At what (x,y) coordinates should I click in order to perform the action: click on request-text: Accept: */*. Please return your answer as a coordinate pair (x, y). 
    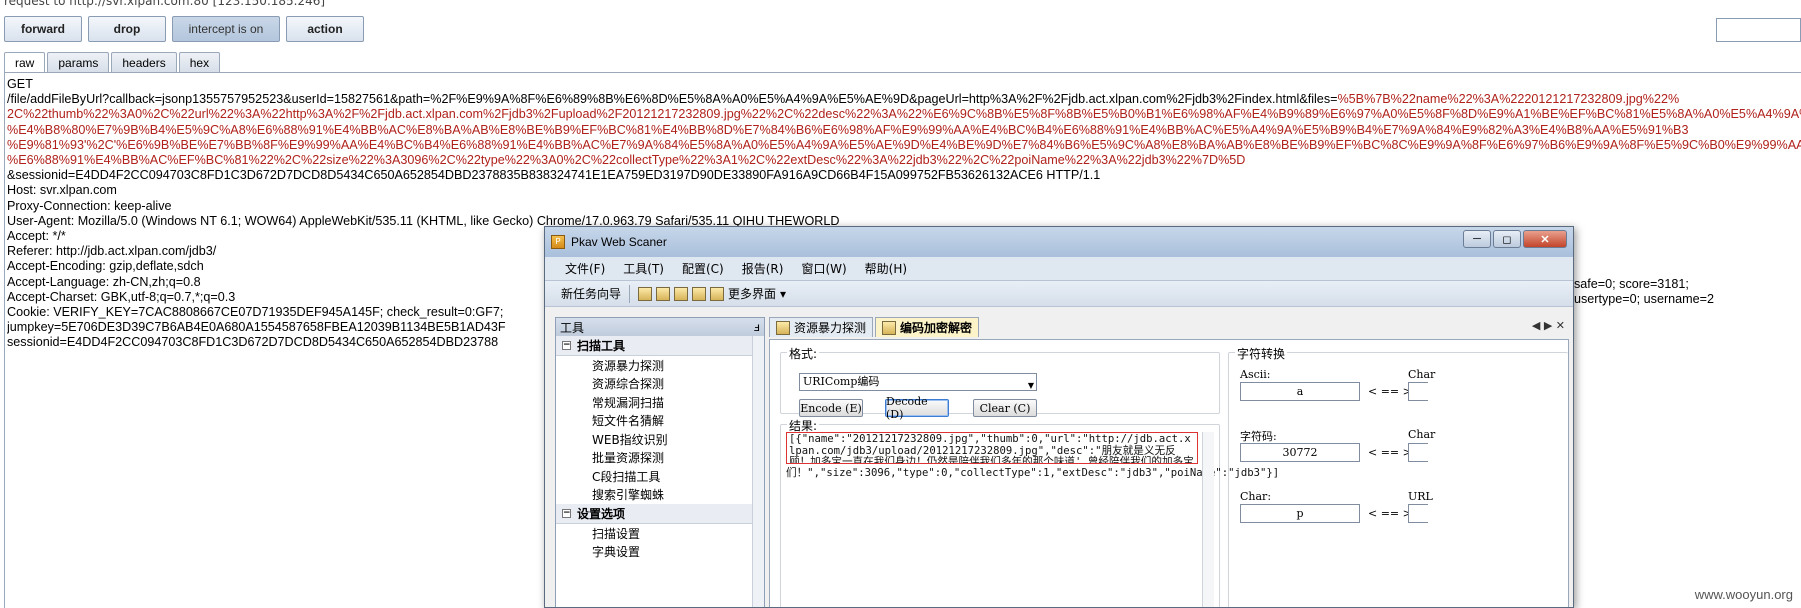
    Looking at the image, I should click on (36, 236).